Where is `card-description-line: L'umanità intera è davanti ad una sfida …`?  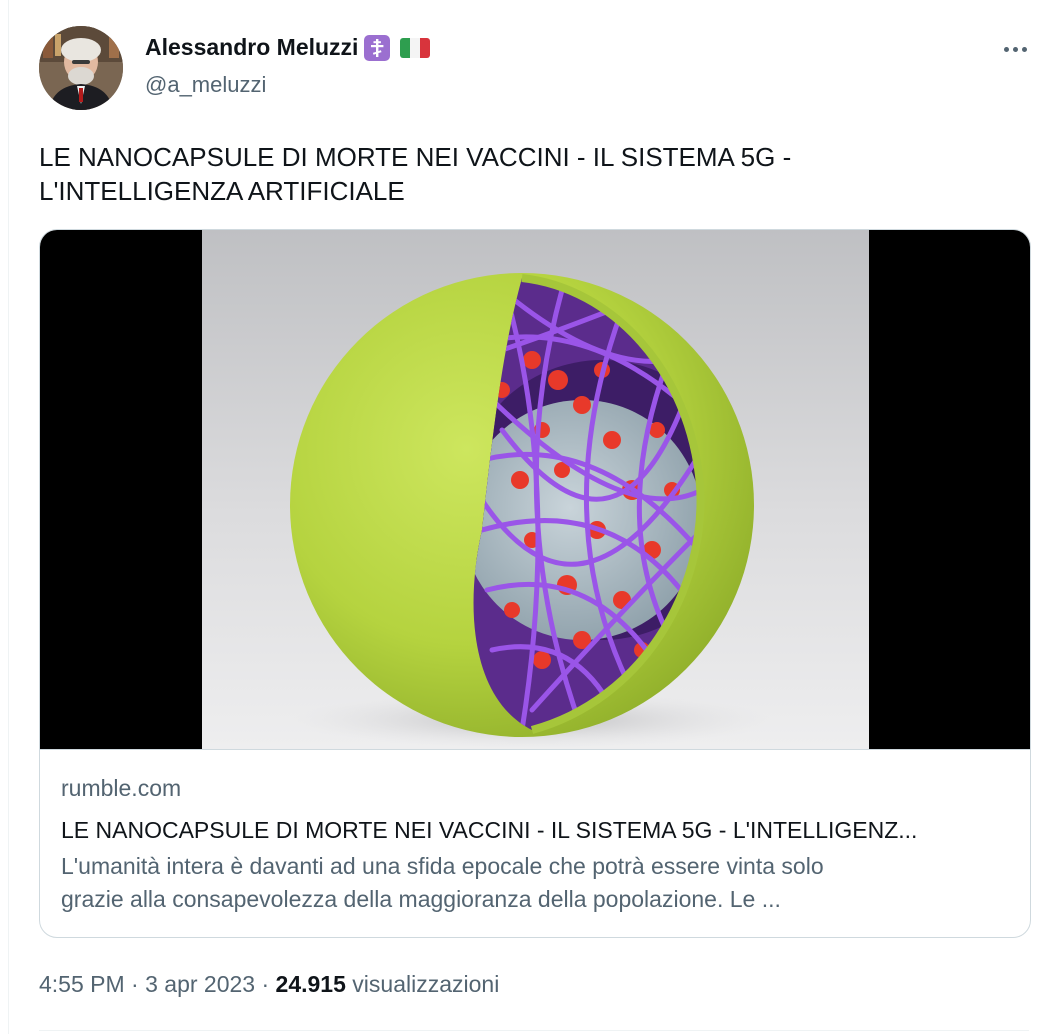 card-description-line: L'umanità intera è davanti ad una sfida … is located at coordinates (442, 866).